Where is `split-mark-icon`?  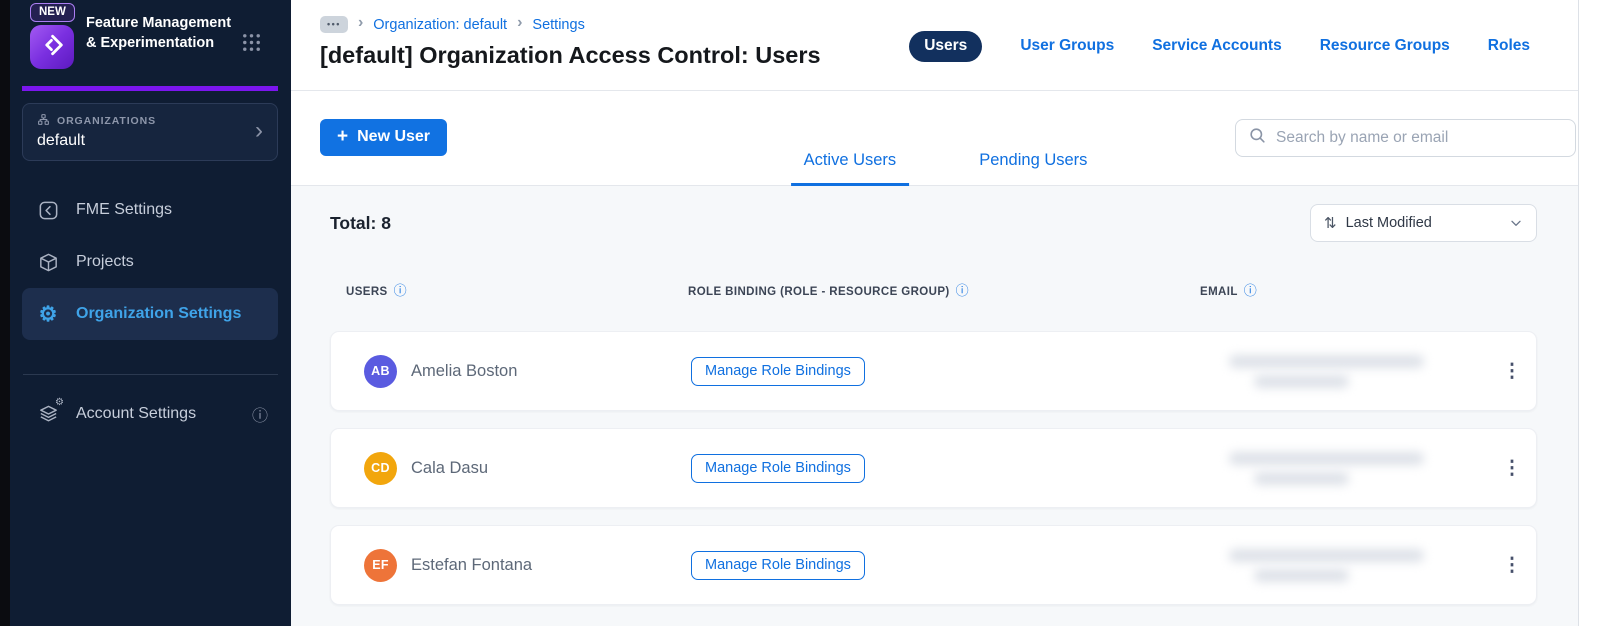
split-mark-icon is located at coordinates (52, 47).